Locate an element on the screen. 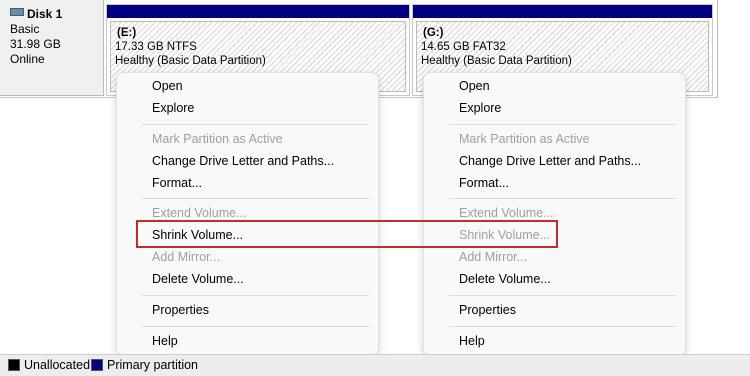 This screenshot has height=376, width=750. partition-g-size: 14.65 GB FAT32 is located at coordinates (463, 47).